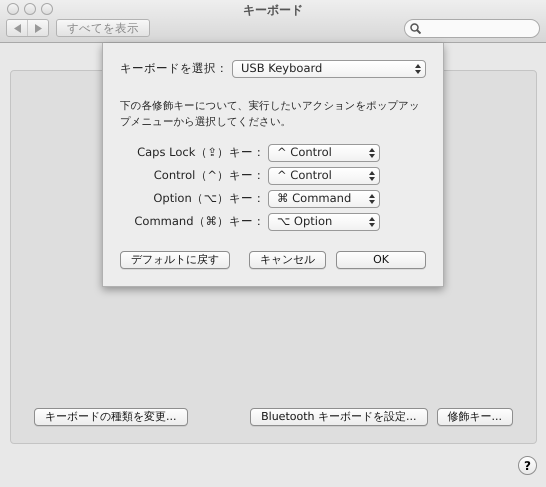 Image resolution: width=546 pixels, height=487 pixels. I want to click on keyboard-popup: USB Keyboard, so click(329, 69).